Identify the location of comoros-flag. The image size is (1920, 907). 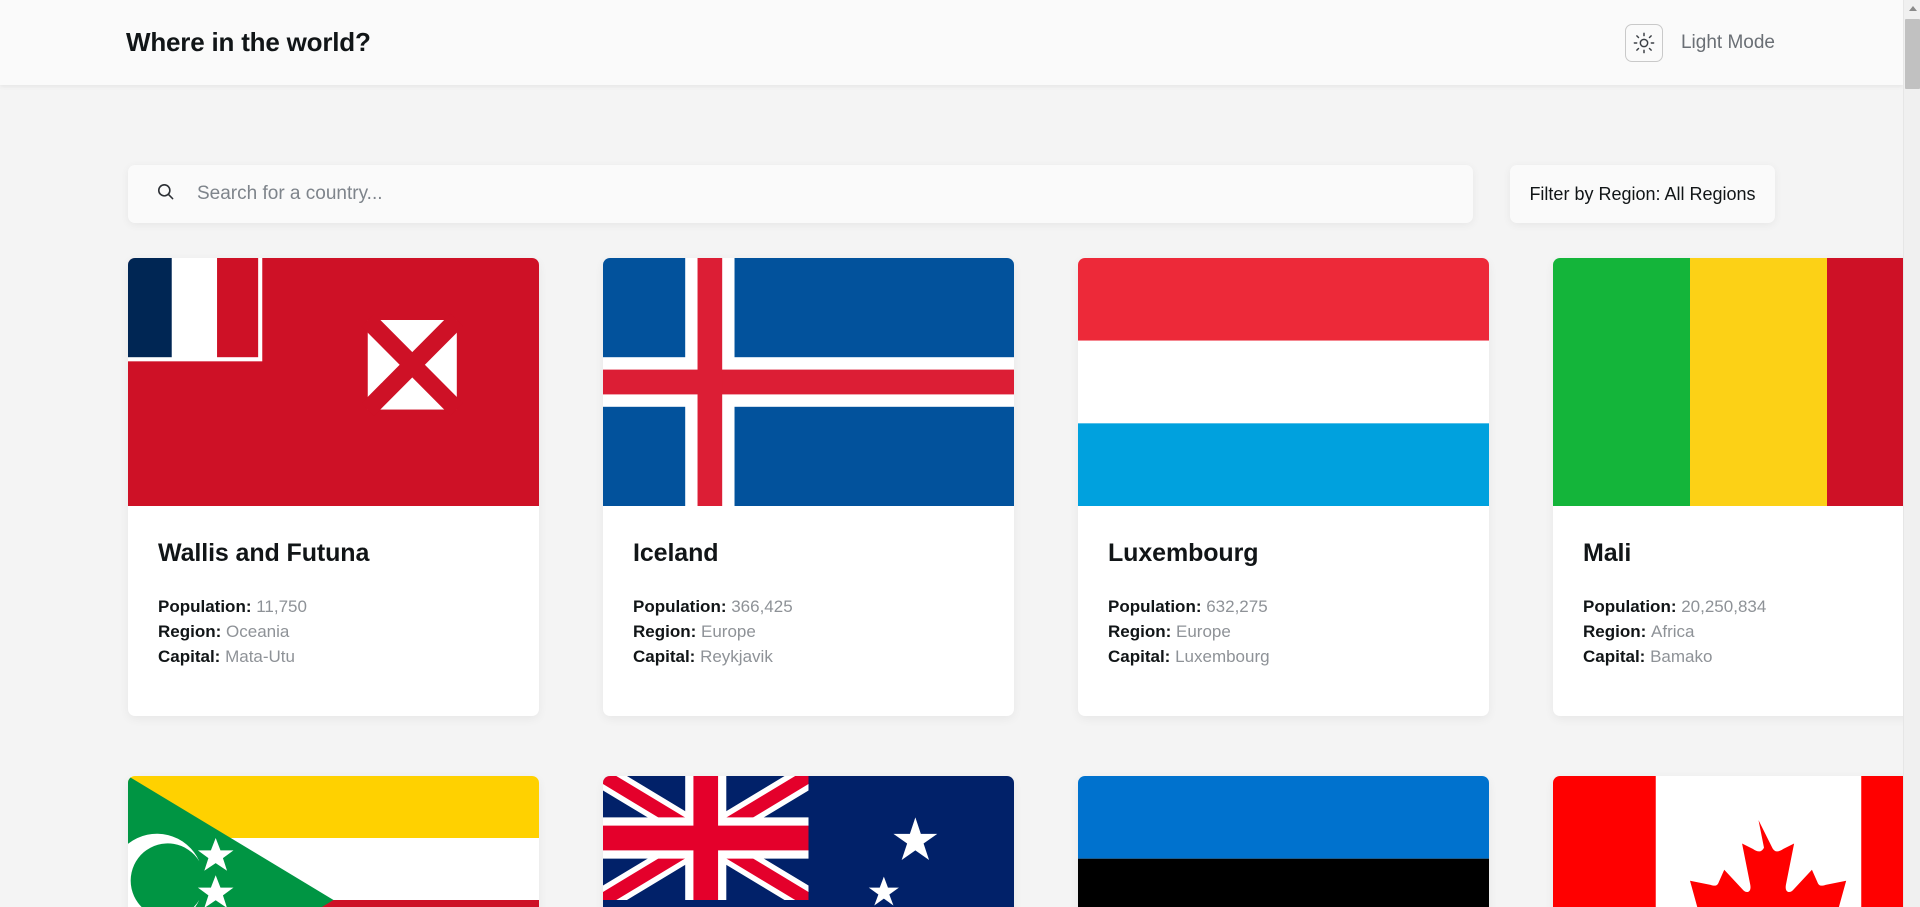
(333, 841).